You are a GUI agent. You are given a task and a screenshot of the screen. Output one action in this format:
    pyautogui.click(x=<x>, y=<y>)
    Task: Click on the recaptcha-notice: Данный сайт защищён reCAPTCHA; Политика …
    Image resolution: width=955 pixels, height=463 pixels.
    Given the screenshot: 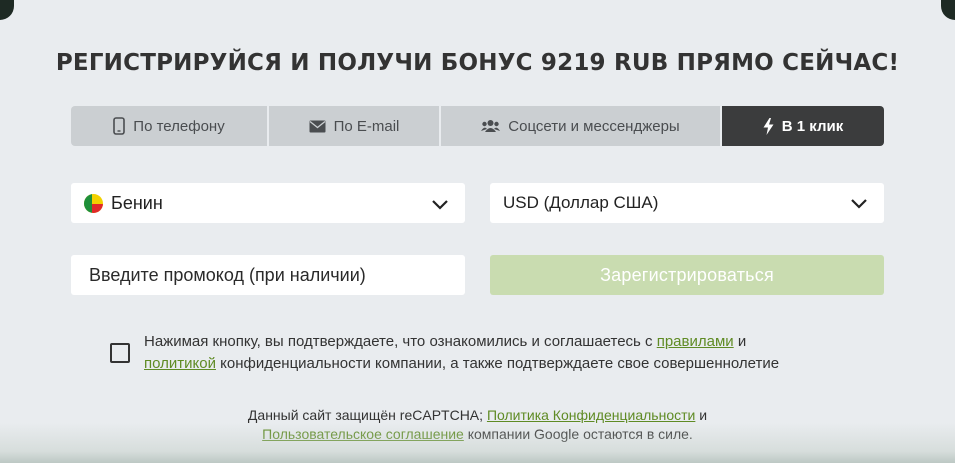 What is the action you would take?
    pyautogui.click(x=477, y=425)
    